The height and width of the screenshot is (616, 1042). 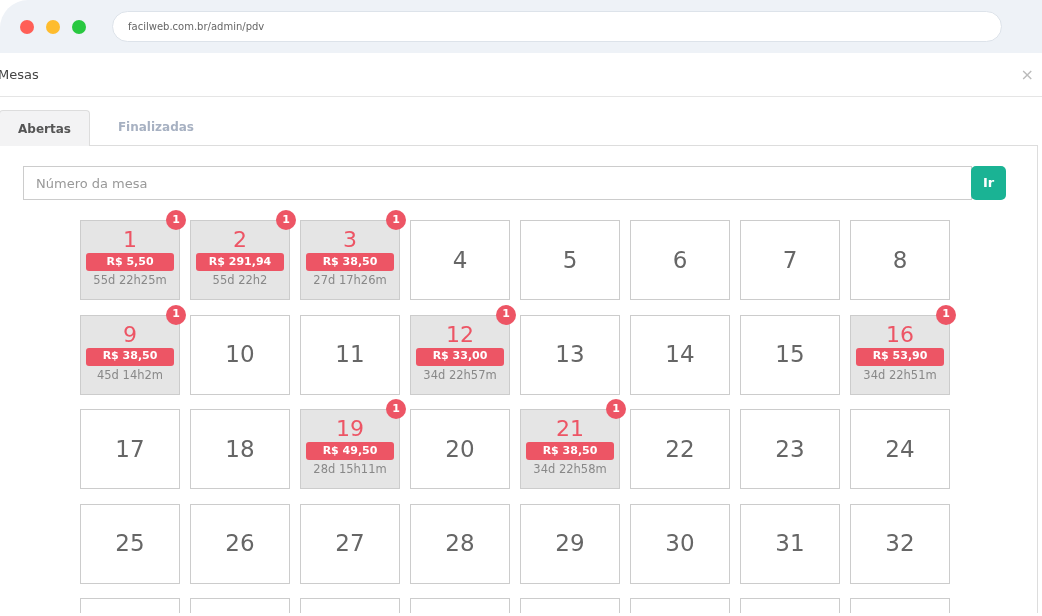 I want to click on elapsed-time: 55d 22h25m, so click(x=130, y=280).